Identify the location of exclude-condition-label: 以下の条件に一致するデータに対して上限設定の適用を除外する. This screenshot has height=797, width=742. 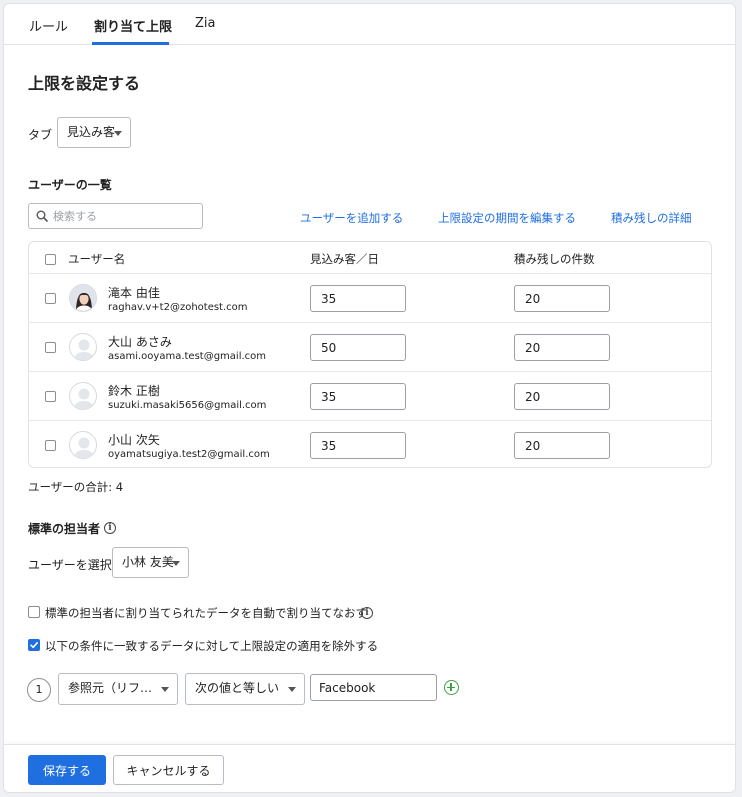
(212, 646).